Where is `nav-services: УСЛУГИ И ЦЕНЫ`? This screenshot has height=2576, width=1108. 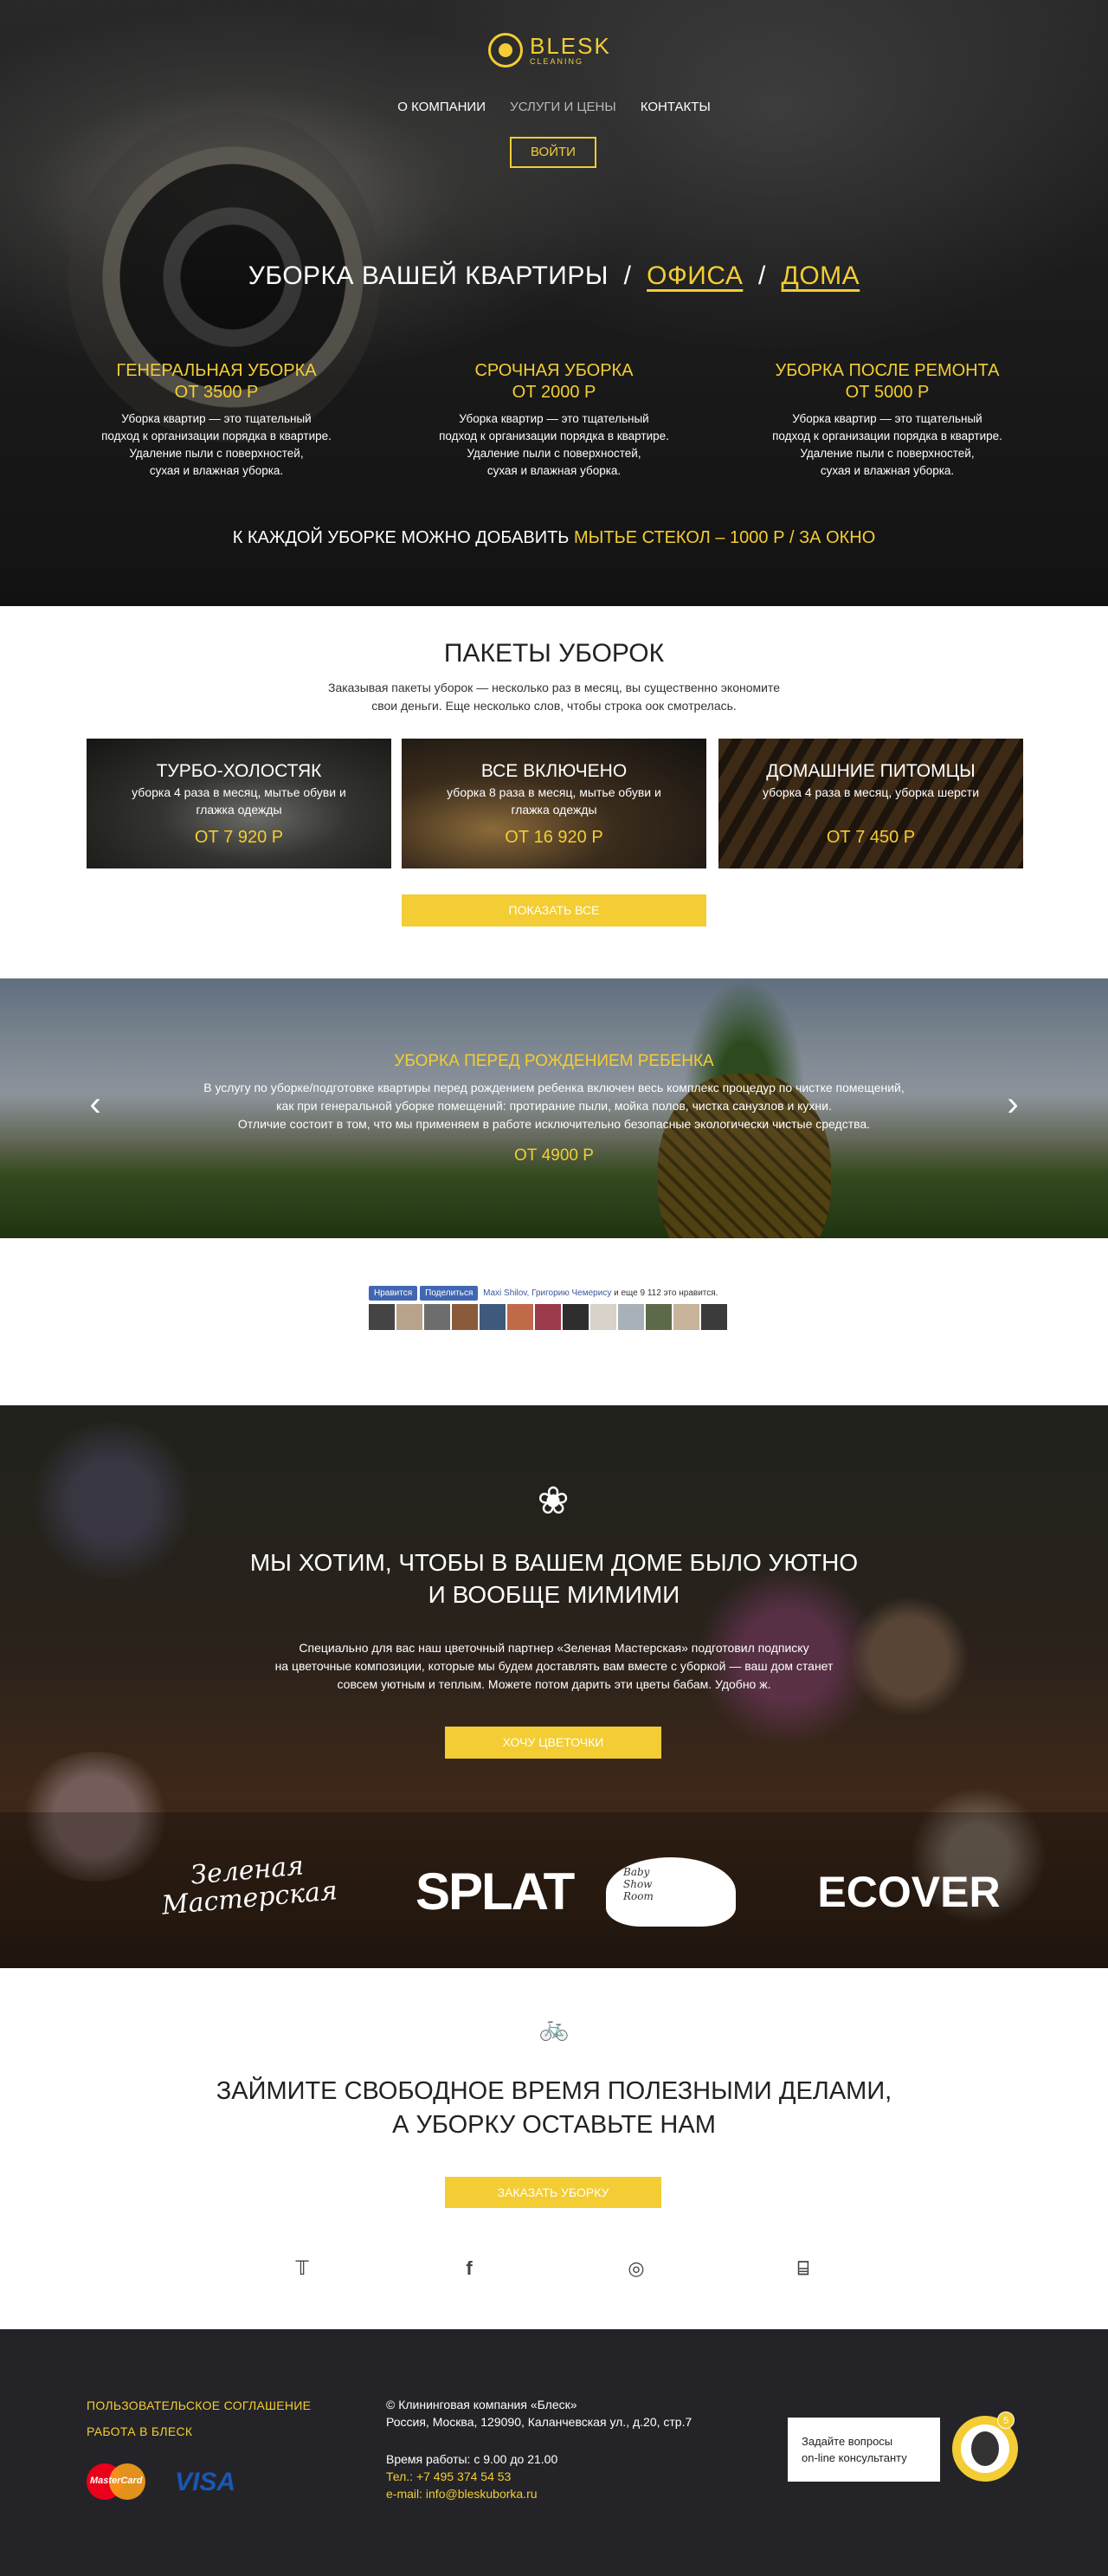 nav-services: УСЛУГИ И ЦЕНЫ is located at coordinates (562, 107).